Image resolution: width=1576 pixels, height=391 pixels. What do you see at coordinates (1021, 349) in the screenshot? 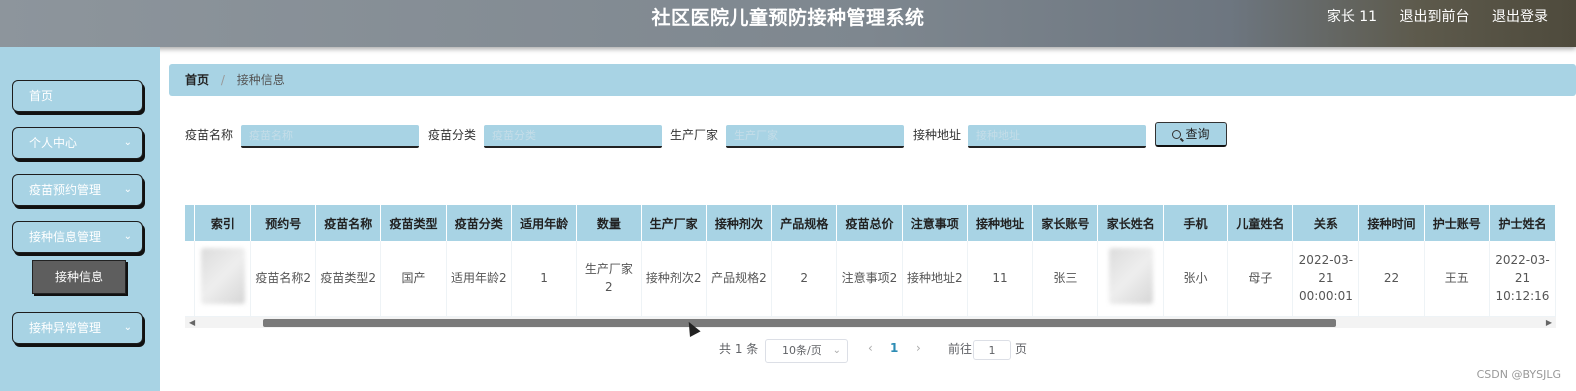
I see `page-suffix: 页` at bounding box center [1021, 349].